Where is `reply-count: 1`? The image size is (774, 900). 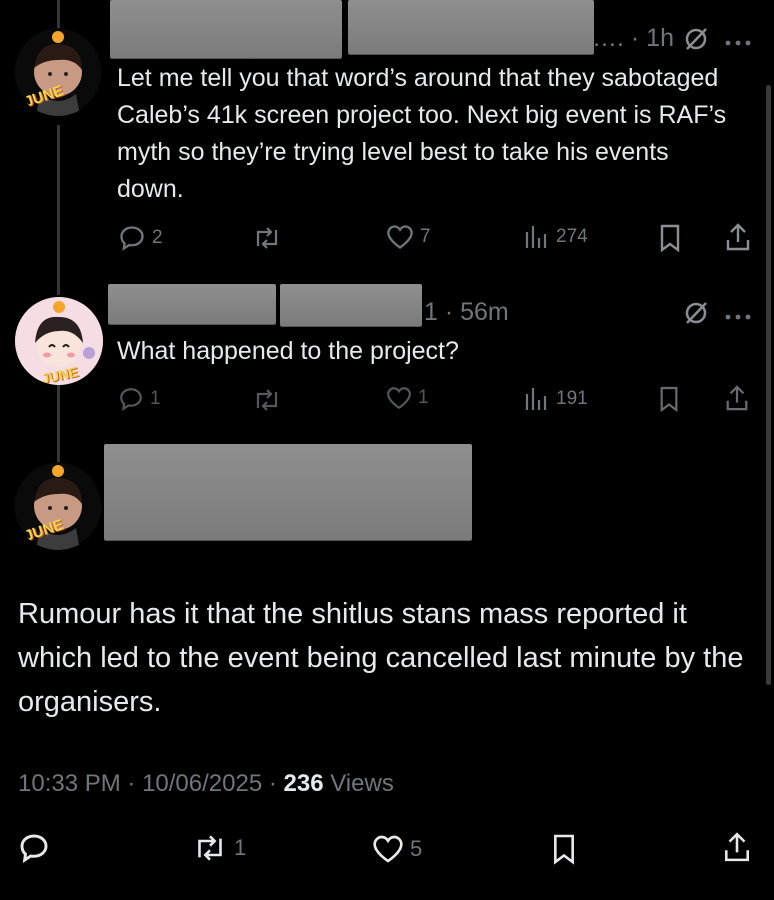
reply-count: 1 is located at coordinates (155, 398).